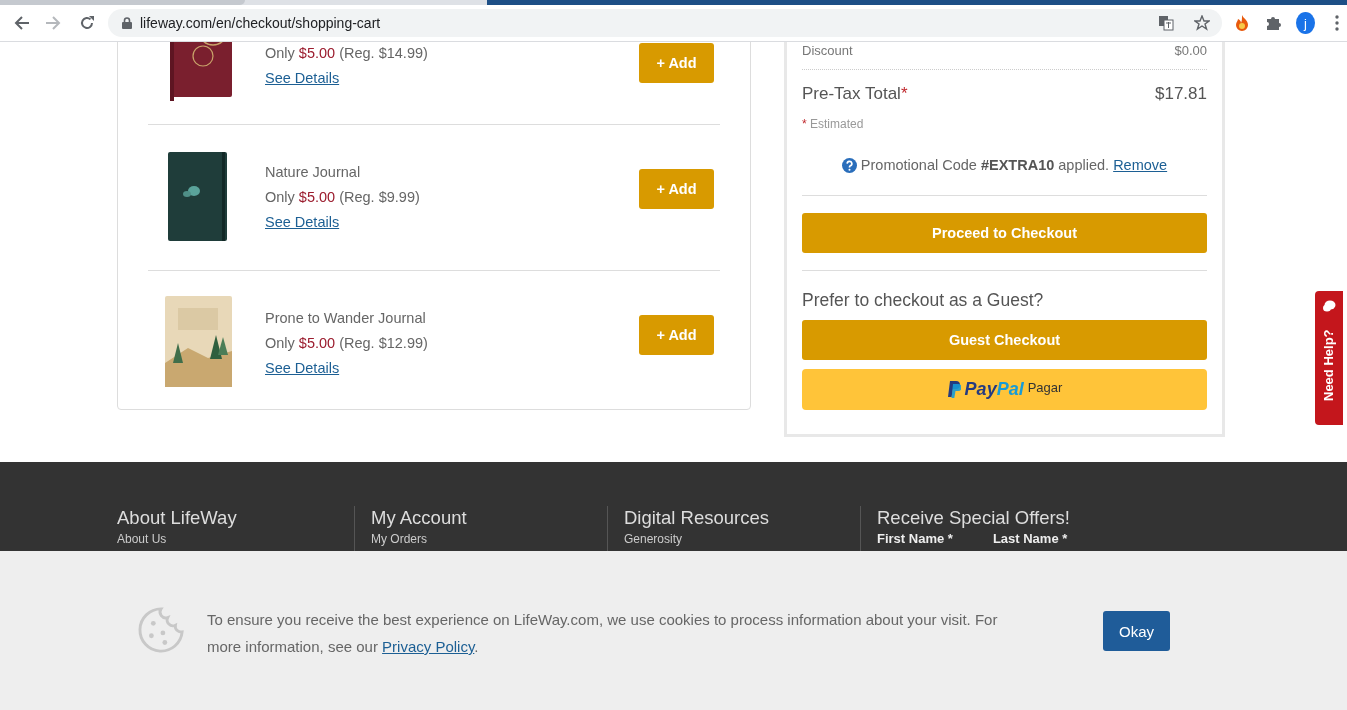 This screenshot has width=1347, height=710. Describe the element at coordinates (342, 197) in the screenshot. I see `price-text: Only $5.00 (Reg. $9.99)` at that location.